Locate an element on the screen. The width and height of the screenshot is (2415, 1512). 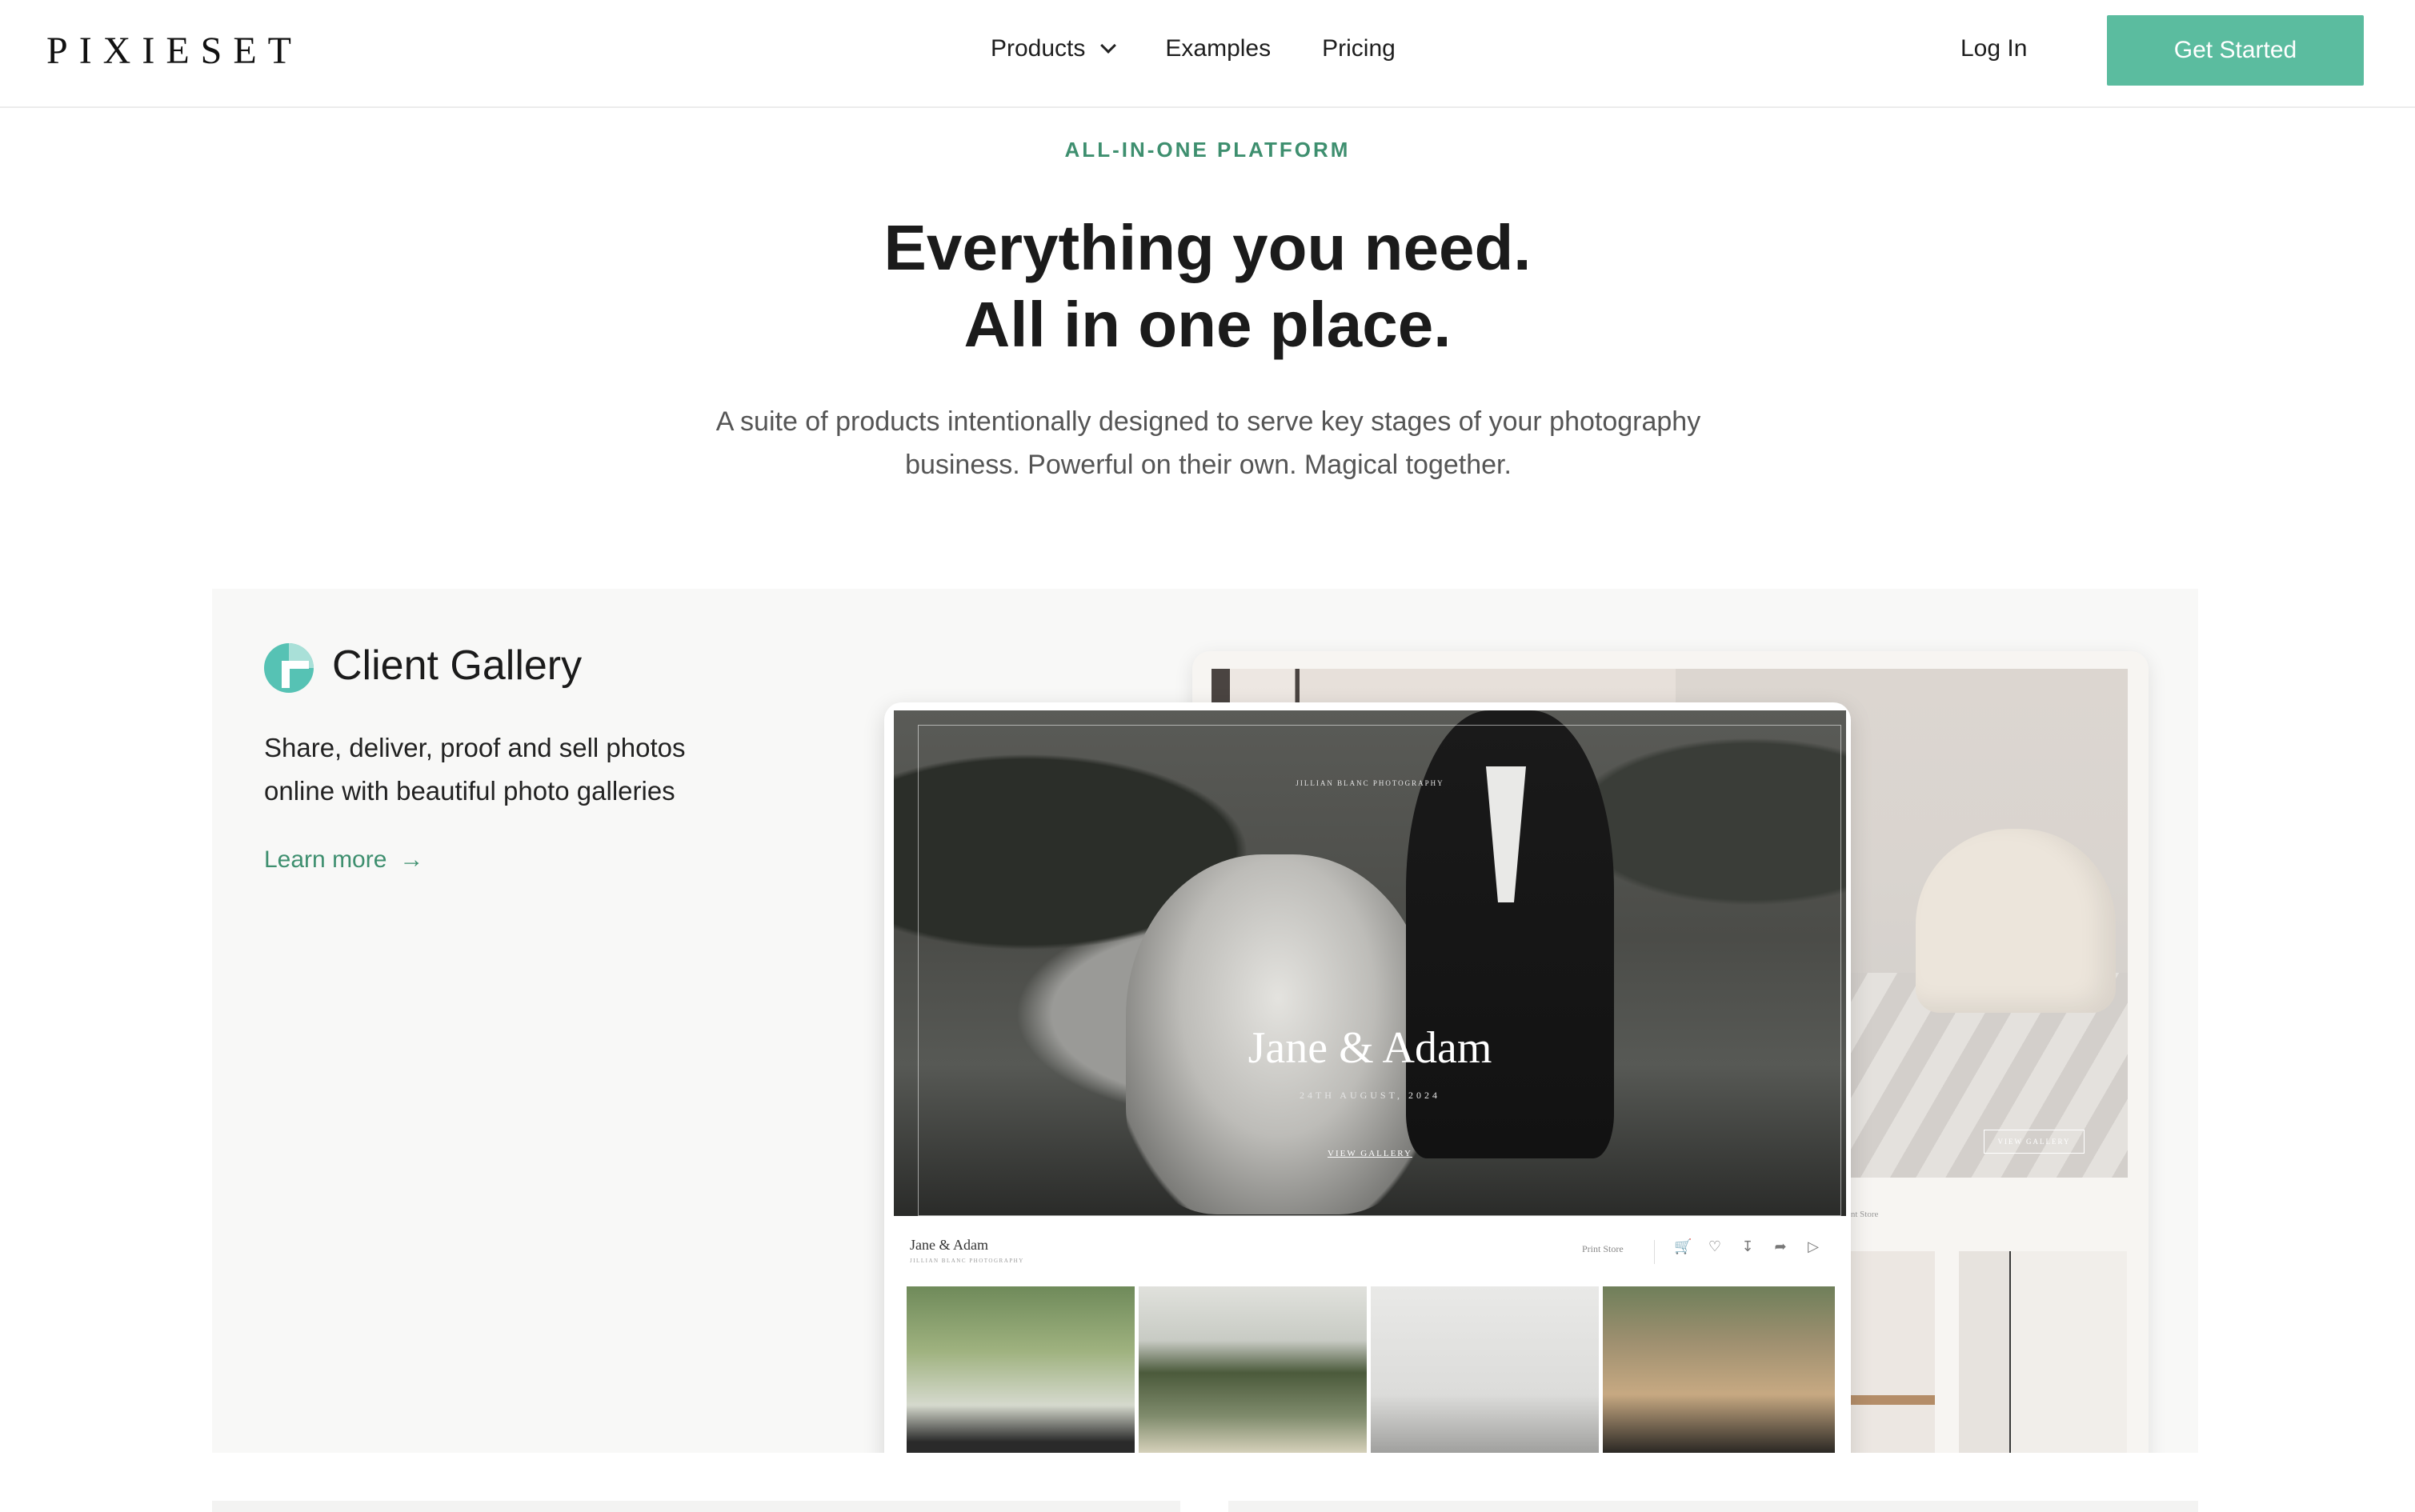
event-date: 24TH AUGUST, 2024 is located at coordinates (1370, 1095).